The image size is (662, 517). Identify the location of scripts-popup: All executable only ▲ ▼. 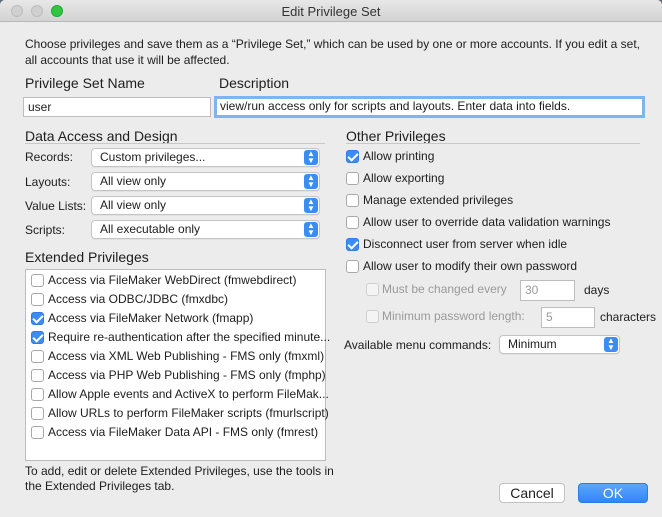
(205, 229).